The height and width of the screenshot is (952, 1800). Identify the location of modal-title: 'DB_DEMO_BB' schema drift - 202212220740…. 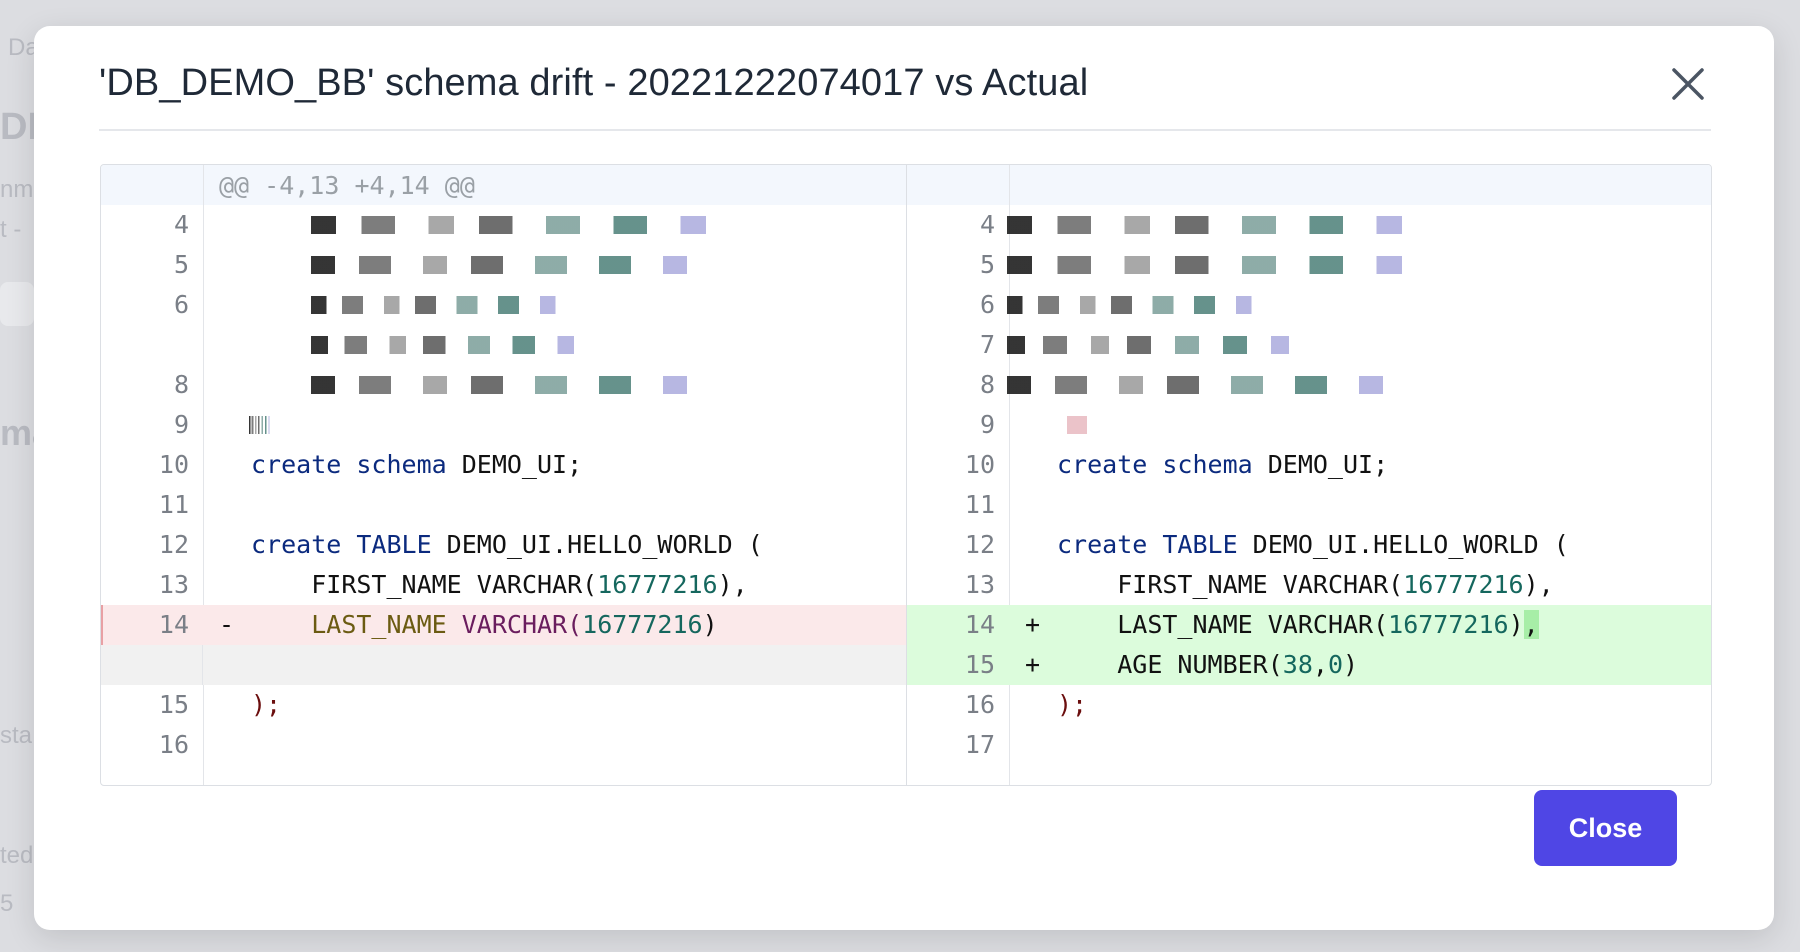
(594, 83).